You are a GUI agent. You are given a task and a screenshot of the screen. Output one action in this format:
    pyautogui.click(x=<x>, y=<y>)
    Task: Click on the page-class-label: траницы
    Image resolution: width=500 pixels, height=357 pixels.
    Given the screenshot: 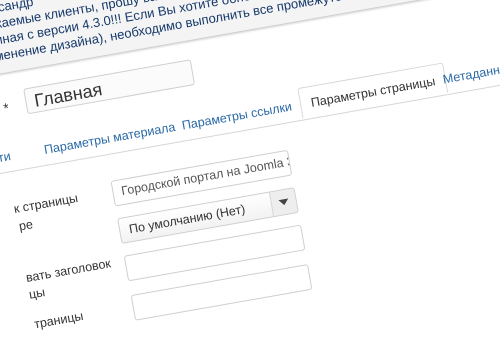 What is the action you would take?
    pyautogui.click(x=59, y=320)
    